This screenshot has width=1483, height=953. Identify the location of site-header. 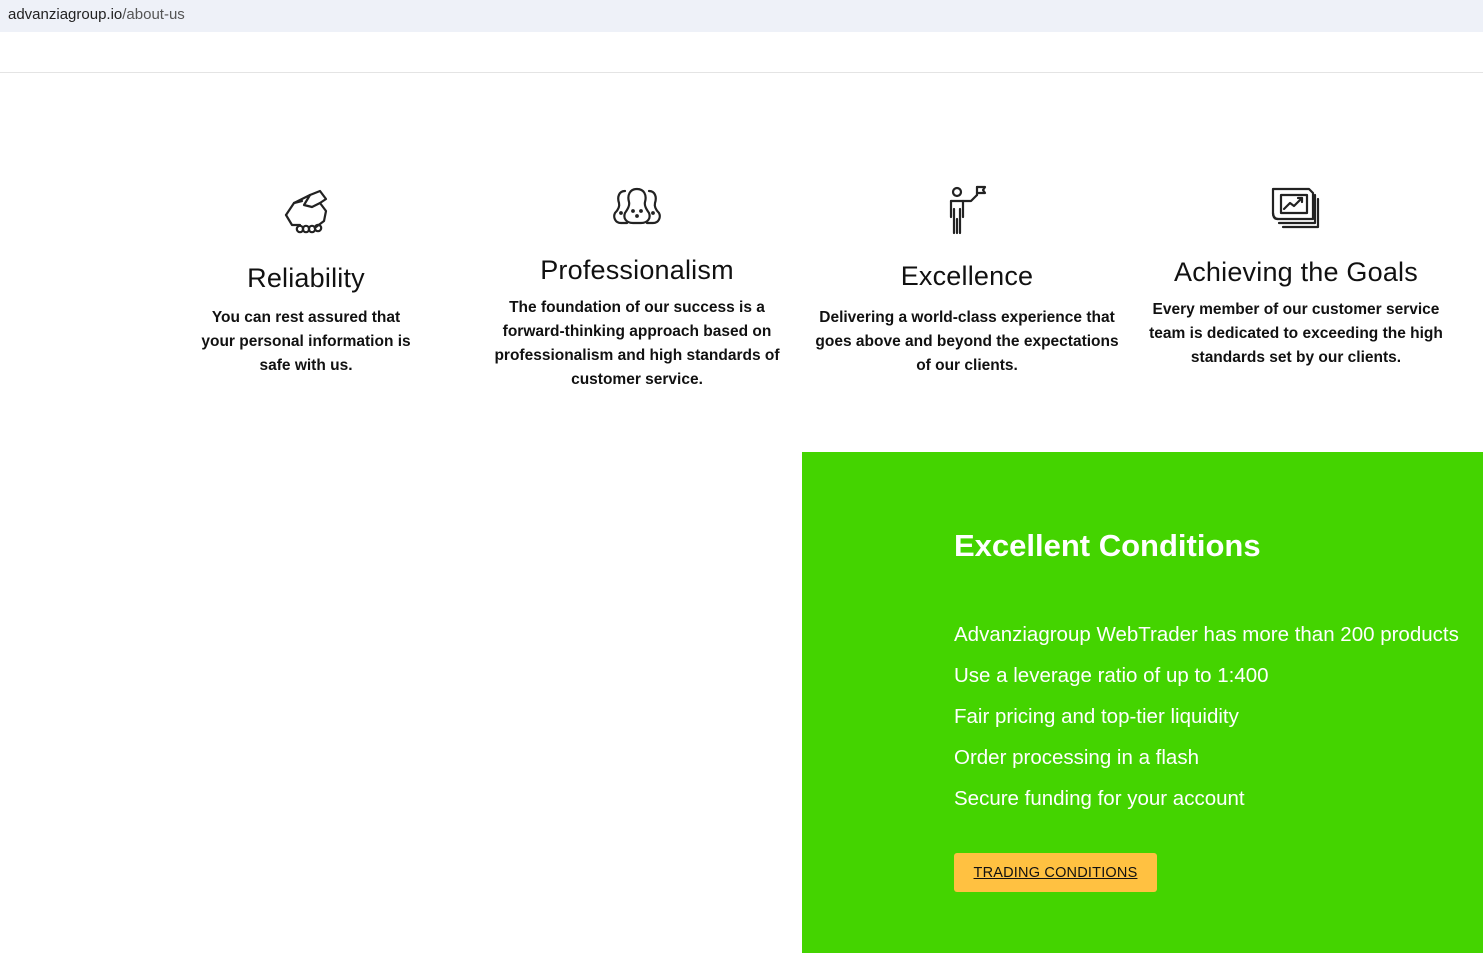
(741, 52).